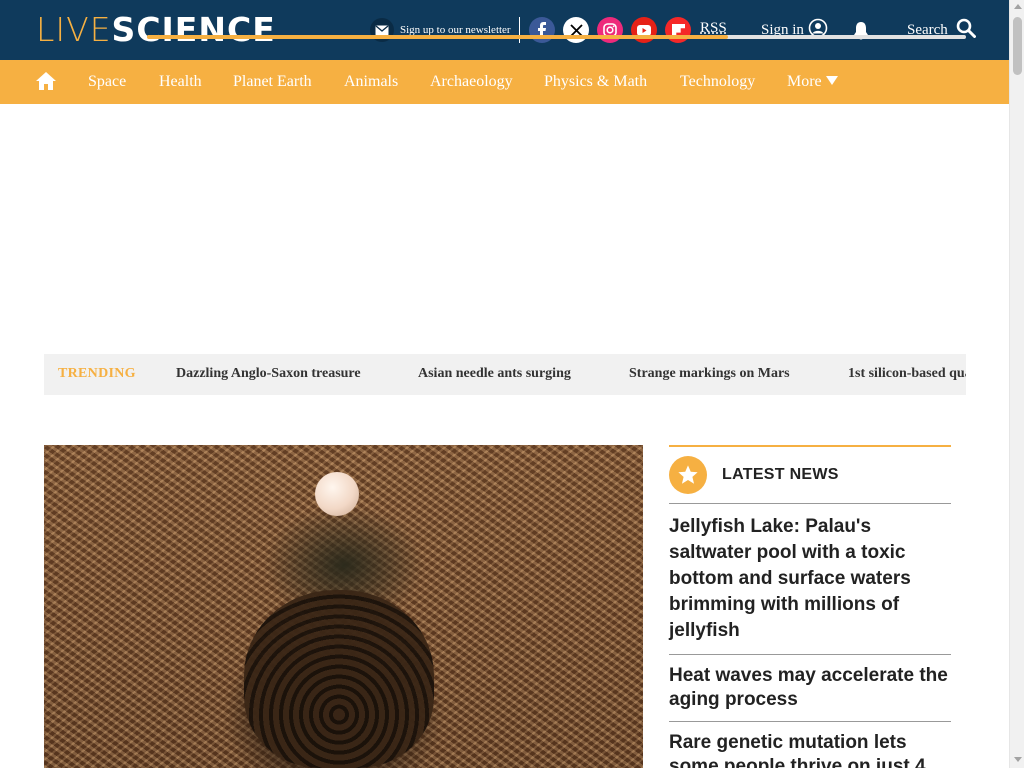  Describe the element at coordinates (371, 82) in the screenshot. I see `nav-item-animals: Animals` at that location.